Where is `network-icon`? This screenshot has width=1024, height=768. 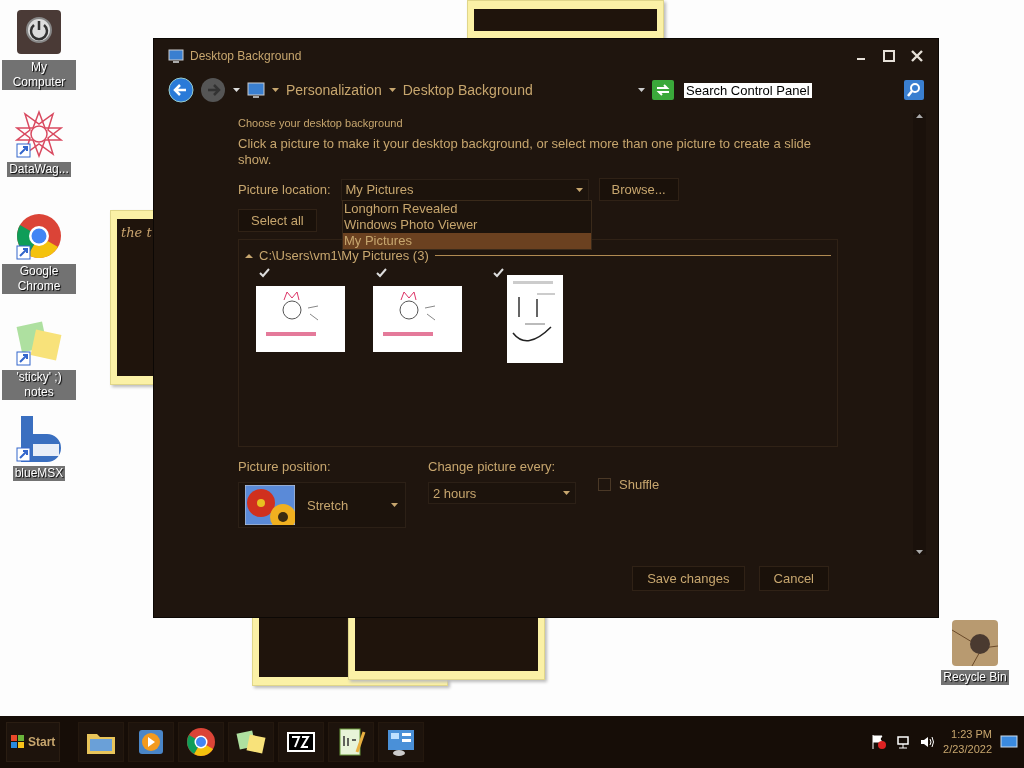
network-icon is located at coordinates (903, 742).